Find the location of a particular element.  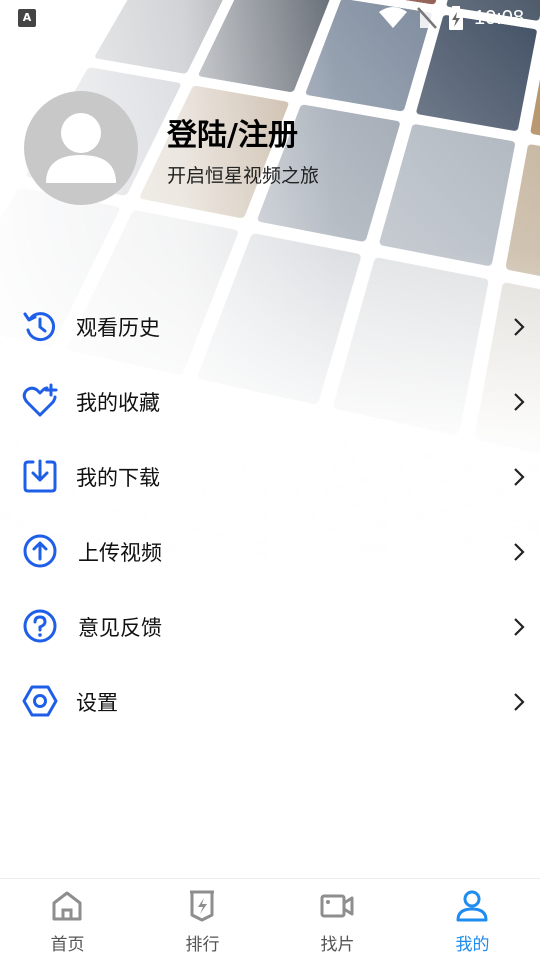

menu-item-label: 我的收藏 is located at coordinates (118, 403).